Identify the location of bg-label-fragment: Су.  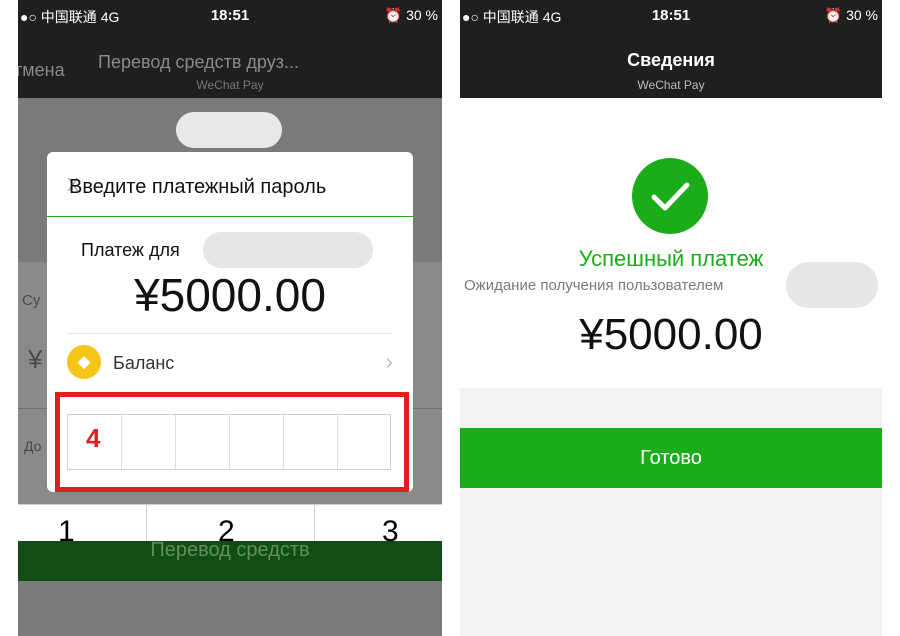
(31, 300).